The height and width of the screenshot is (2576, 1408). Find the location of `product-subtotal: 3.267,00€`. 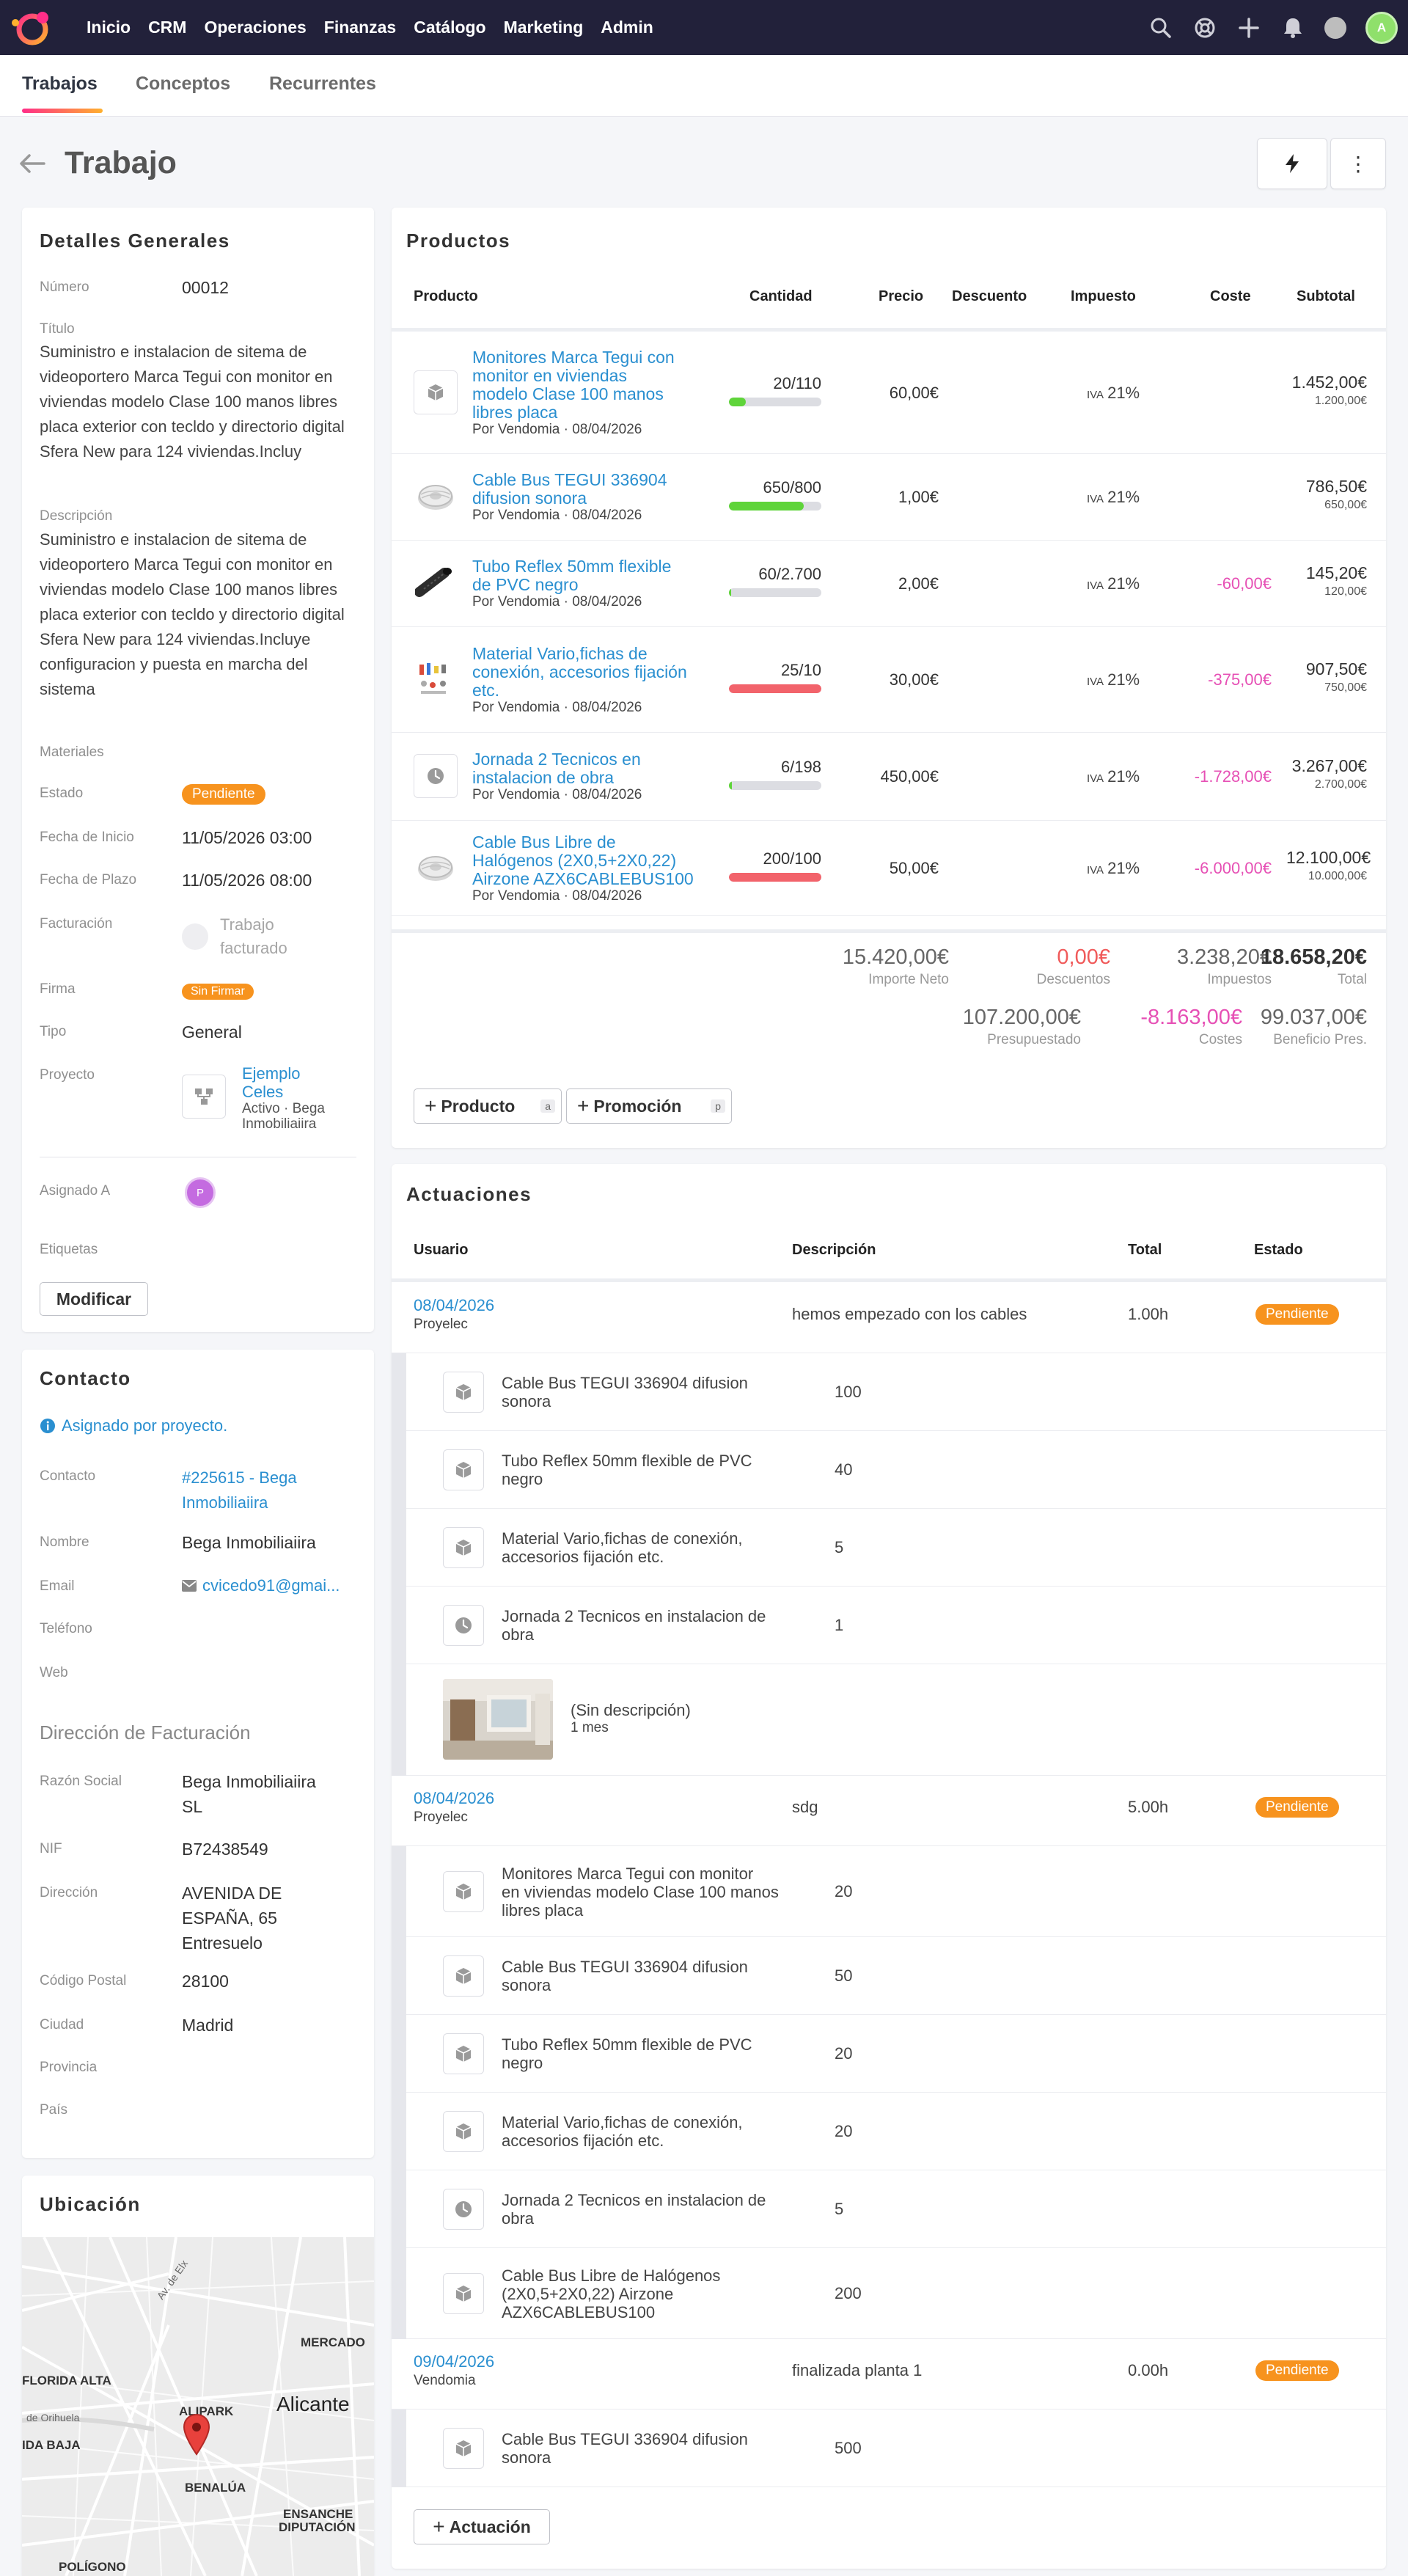

product-subtotal: 3.267,00€ is located at coordinates (1329, 765).